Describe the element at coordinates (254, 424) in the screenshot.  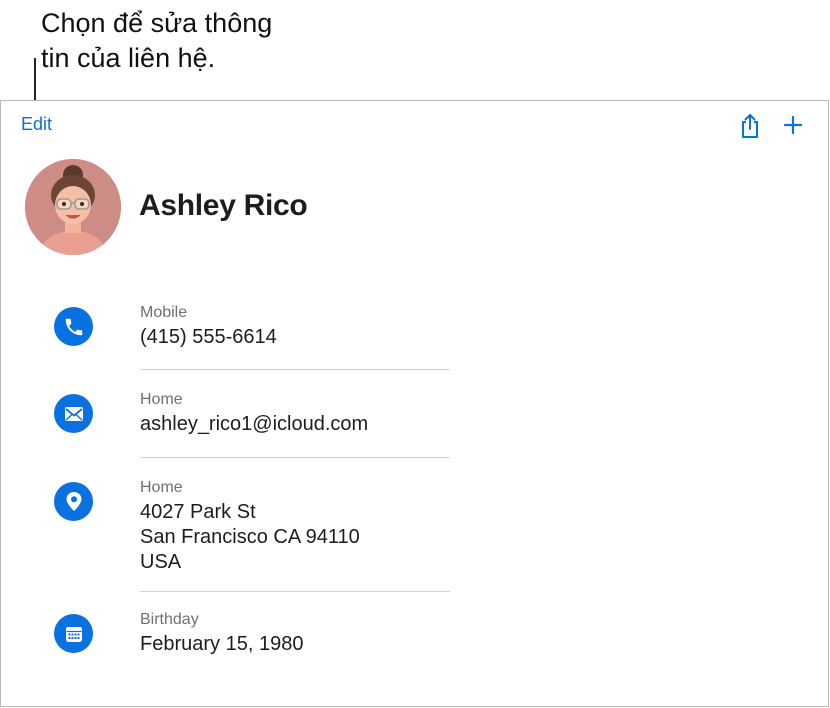
I see `email-address: ashley_rico1@icloud.com` at that location.